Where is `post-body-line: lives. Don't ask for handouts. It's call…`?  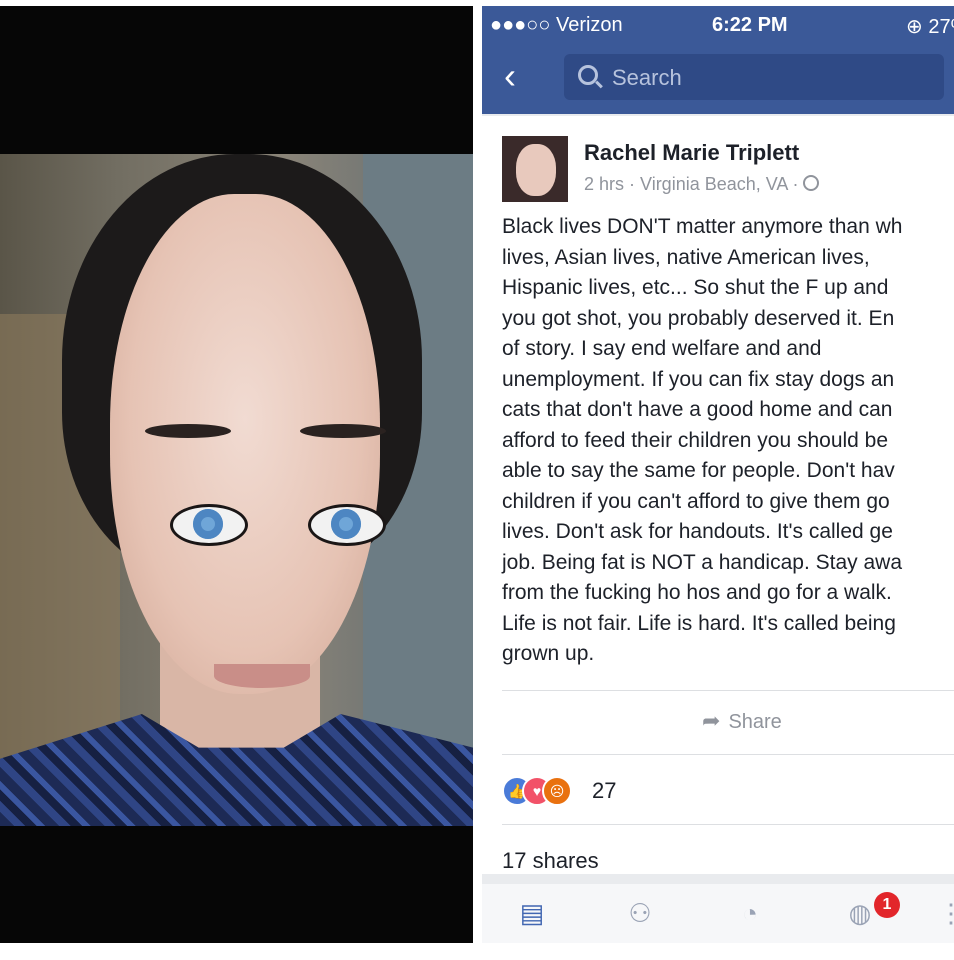 post-body-line: lives. Don't ask for handouts. It's call… is located at coordinates (697, 531).